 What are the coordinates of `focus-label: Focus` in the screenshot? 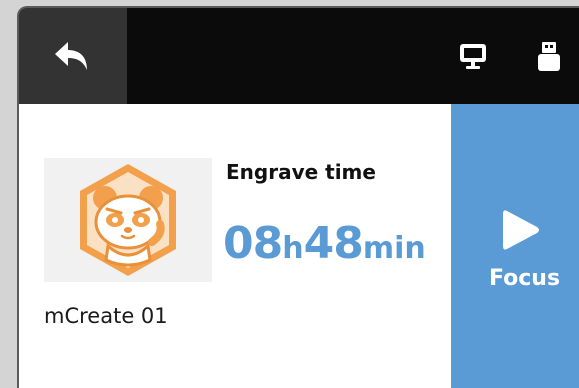 It's located at (525, 278).